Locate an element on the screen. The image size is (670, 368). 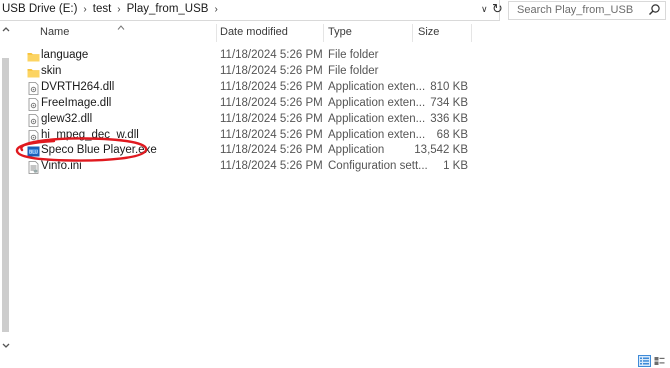
file-size: 734 KB is located at coordinates (449, 103).